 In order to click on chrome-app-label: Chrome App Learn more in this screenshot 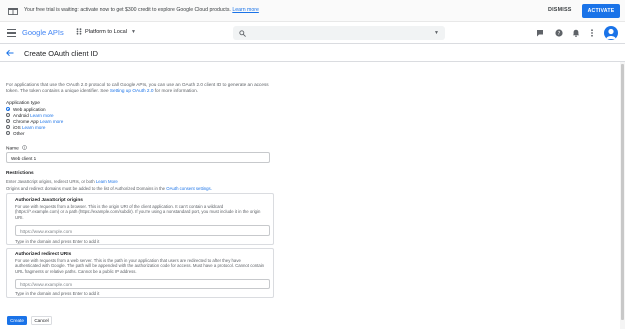, I will do `click(38, 121)`.